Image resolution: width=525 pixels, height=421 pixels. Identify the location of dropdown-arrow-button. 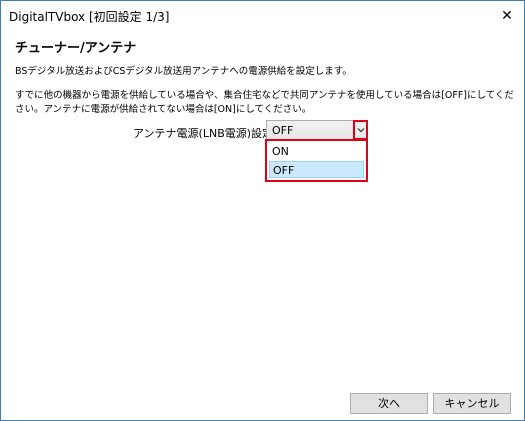
(360, 130).